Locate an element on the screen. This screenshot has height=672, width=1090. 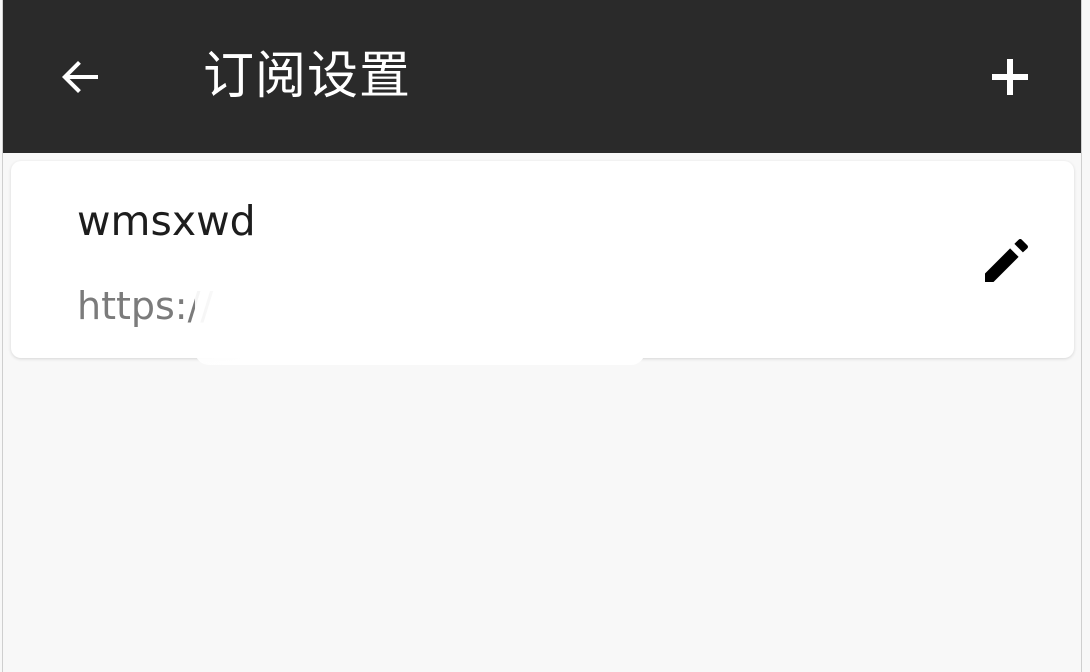
arrow-back-icon is located at coordinates (80, 77).